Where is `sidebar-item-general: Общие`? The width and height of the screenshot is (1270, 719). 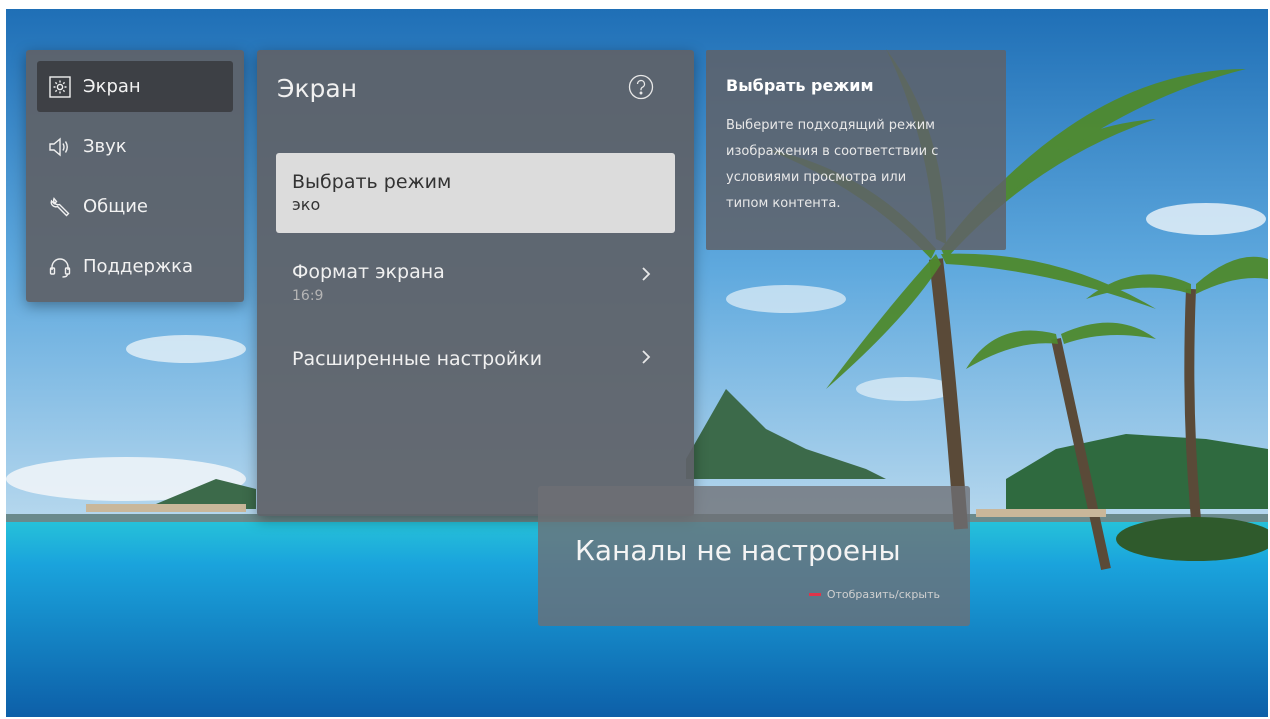 sidebar-item-general: Общие is located at coordinates (135, 206).